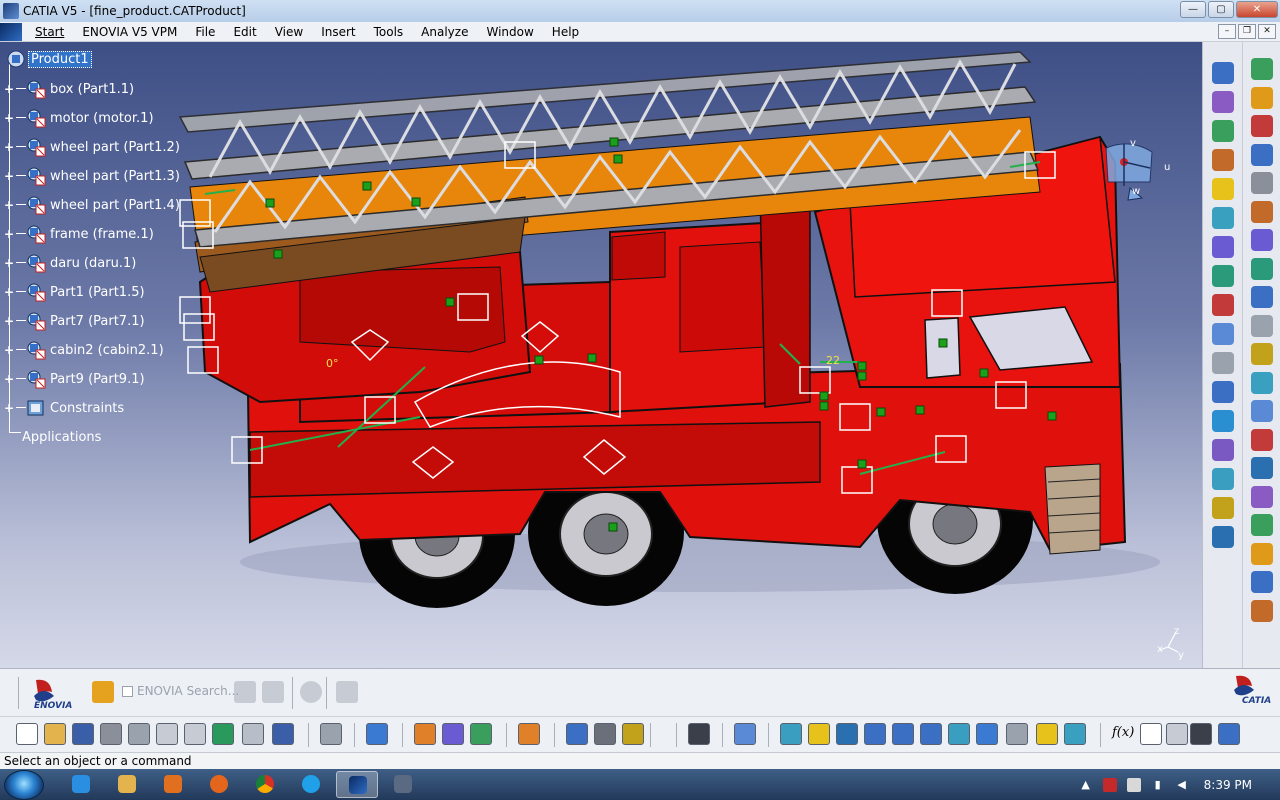 The height and width of the screenshot is (800, 1280). Describe the element at coordinates (1223, 160) in the screenshot. I see `snap-icon` at that location.